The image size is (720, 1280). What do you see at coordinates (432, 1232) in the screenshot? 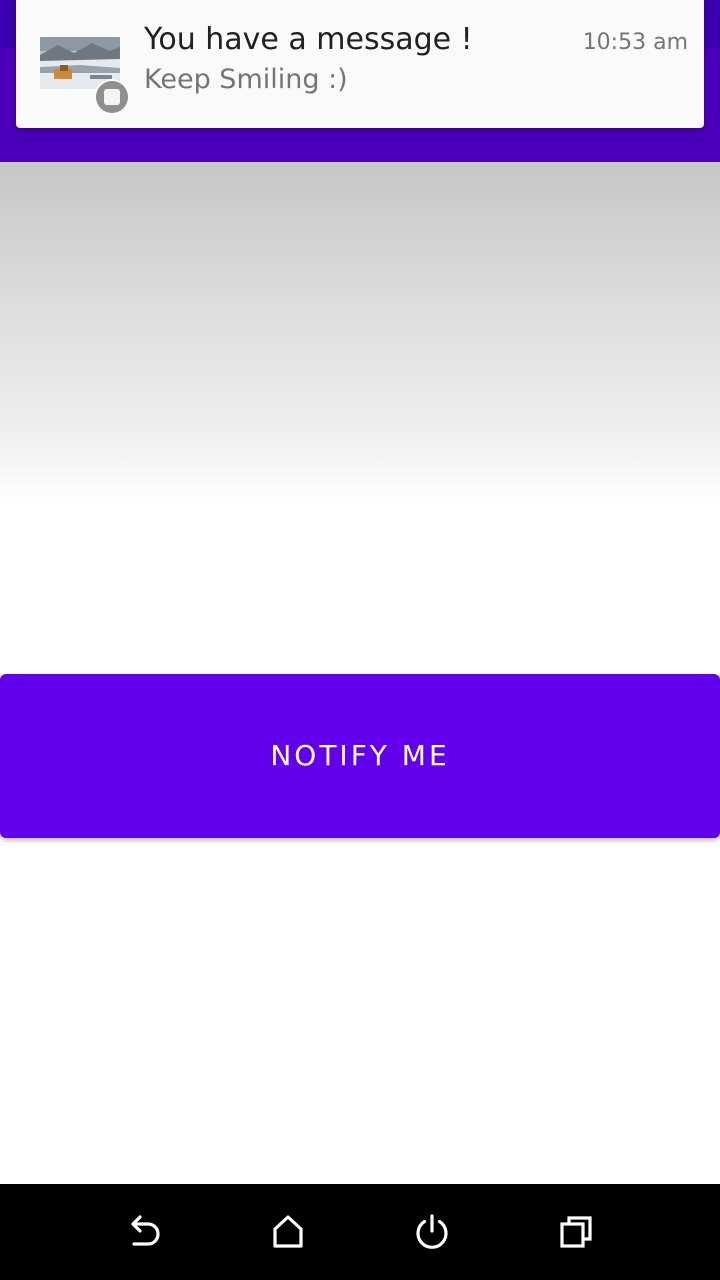
I see `power-icon` at bounding box center [432, 1232].